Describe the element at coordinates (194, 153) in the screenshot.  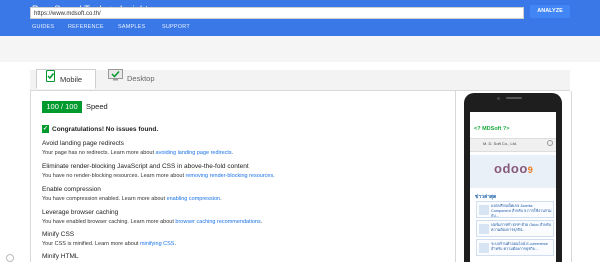
I see `rule-link: avoiding landing page redirects` at that location.